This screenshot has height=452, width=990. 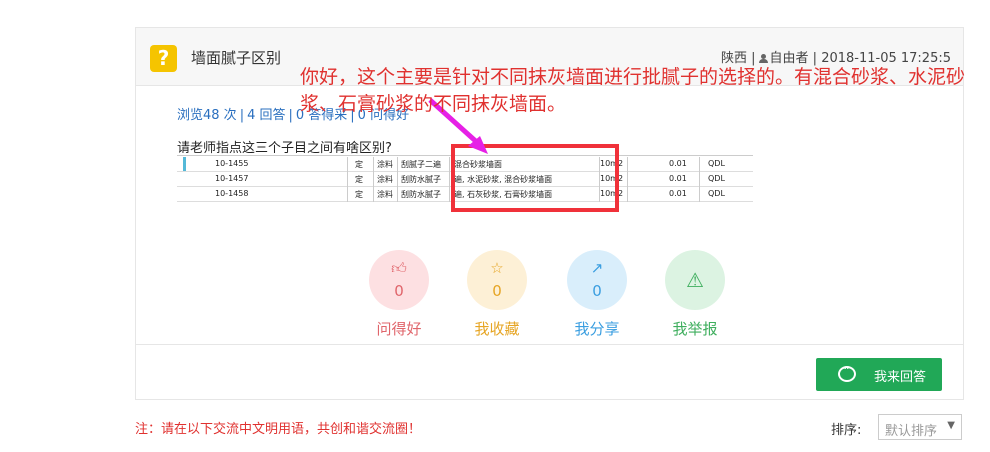 I want to click on sort-label: 排序:, so click(x=846, y=430).